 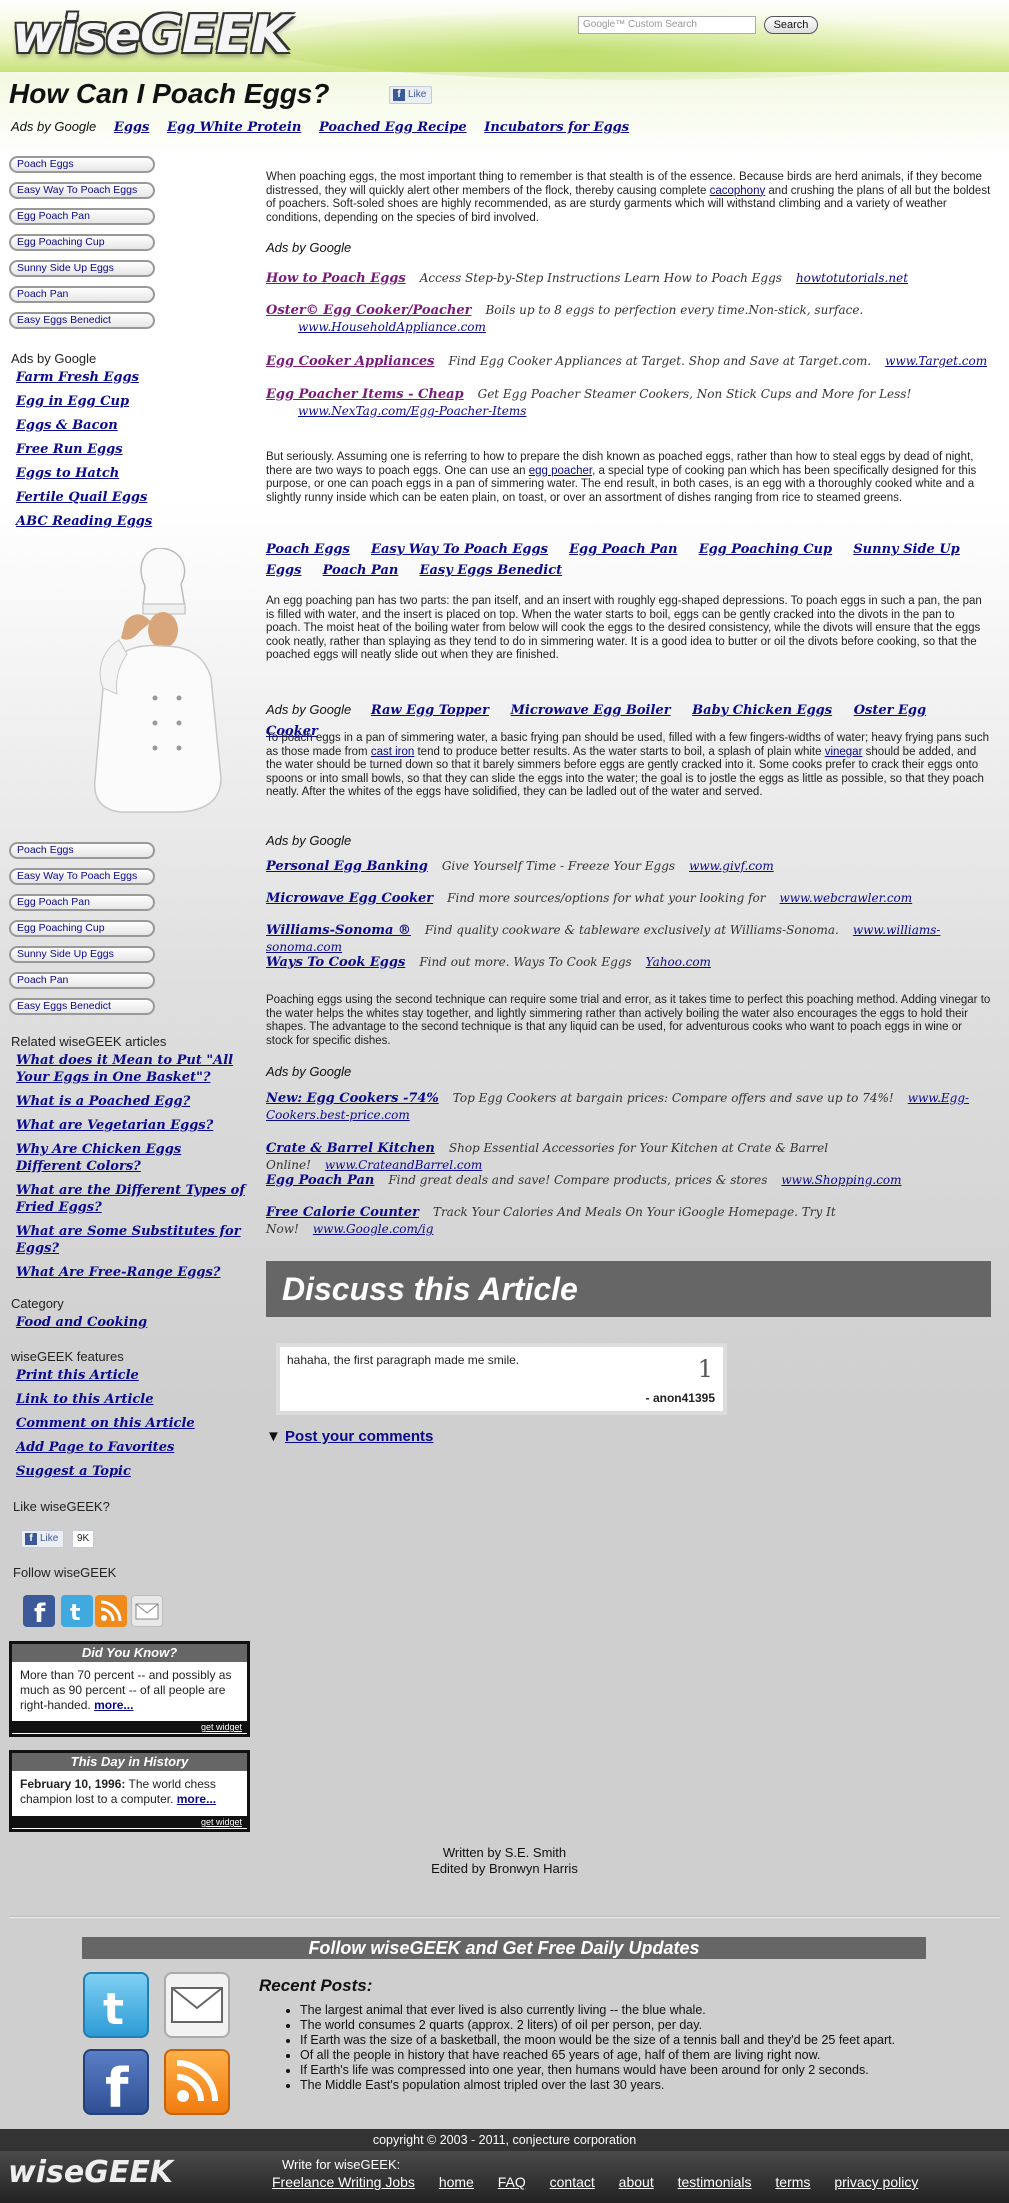 I want to click on egg-poacher-link: egg poacher, so click(x=560, y=471).